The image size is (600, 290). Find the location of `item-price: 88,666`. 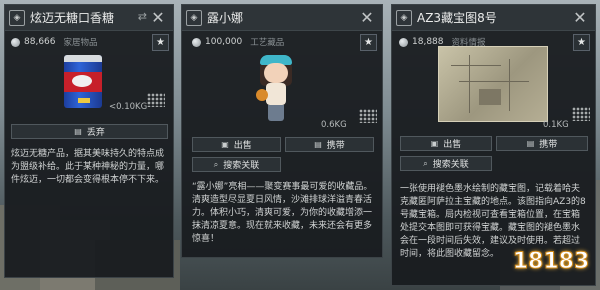

item-price: 88,666 is located at coordinates (40, 42).